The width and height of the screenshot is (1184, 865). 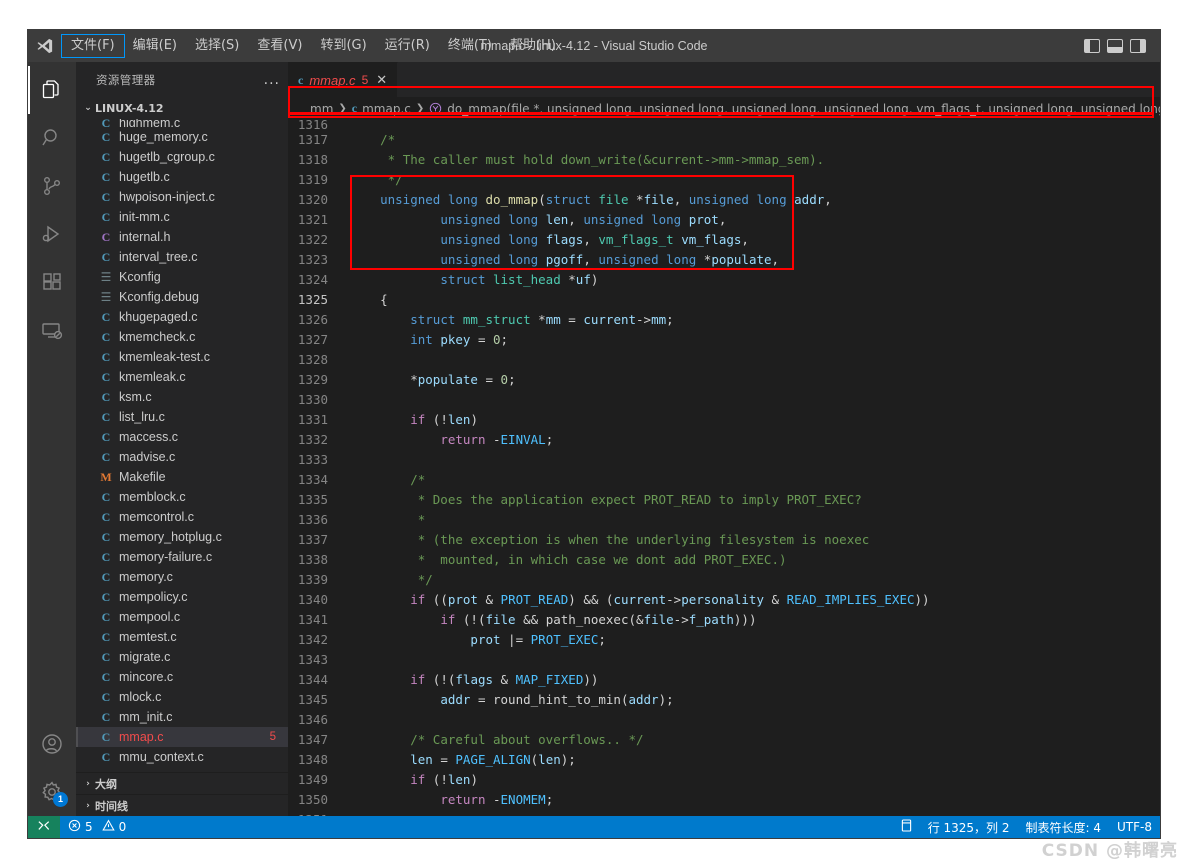 I want to click on code-line: 1332 return -EINVAL;, so click(x=724, y=440).